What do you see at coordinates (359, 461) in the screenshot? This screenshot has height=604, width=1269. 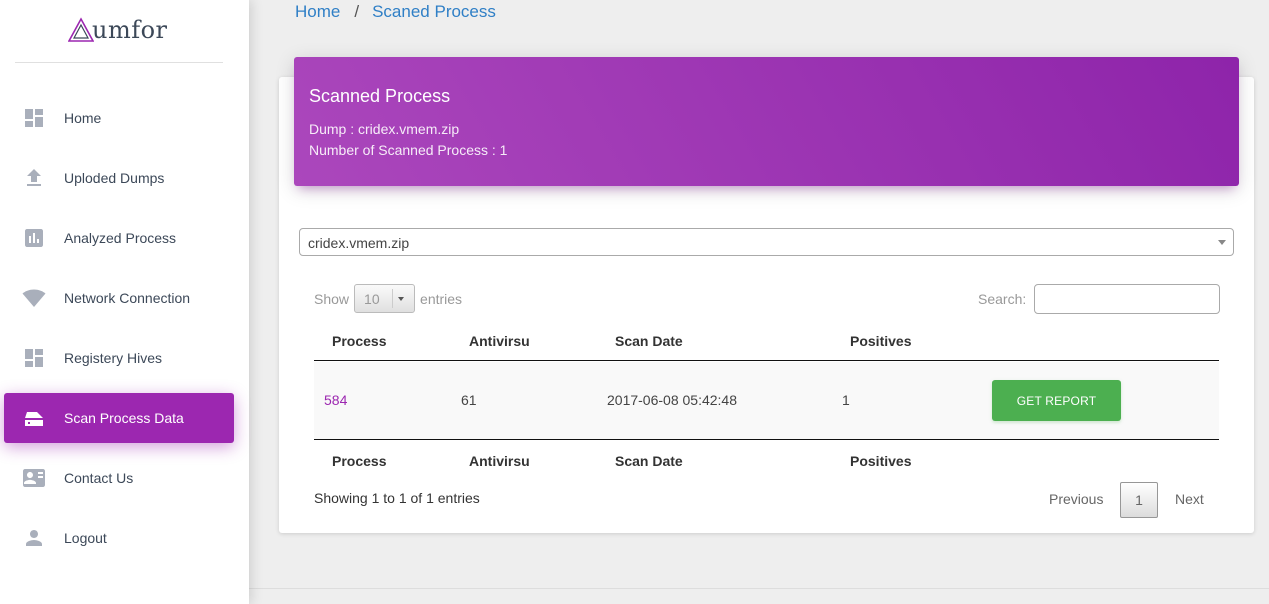 I see `column-footer-process: Process` at bounding box center [359, 461].